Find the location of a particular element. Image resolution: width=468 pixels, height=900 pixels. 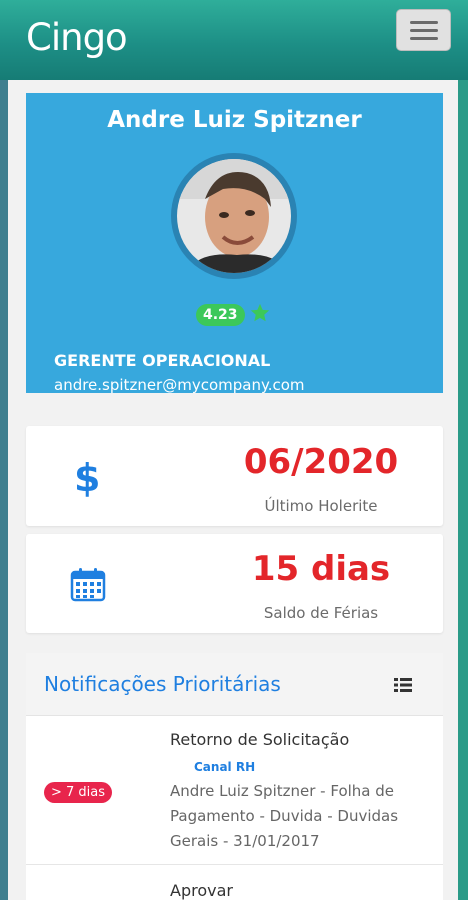

vacation-card: 15 dias Saldo de Férias is located at coordinates (234, 583).